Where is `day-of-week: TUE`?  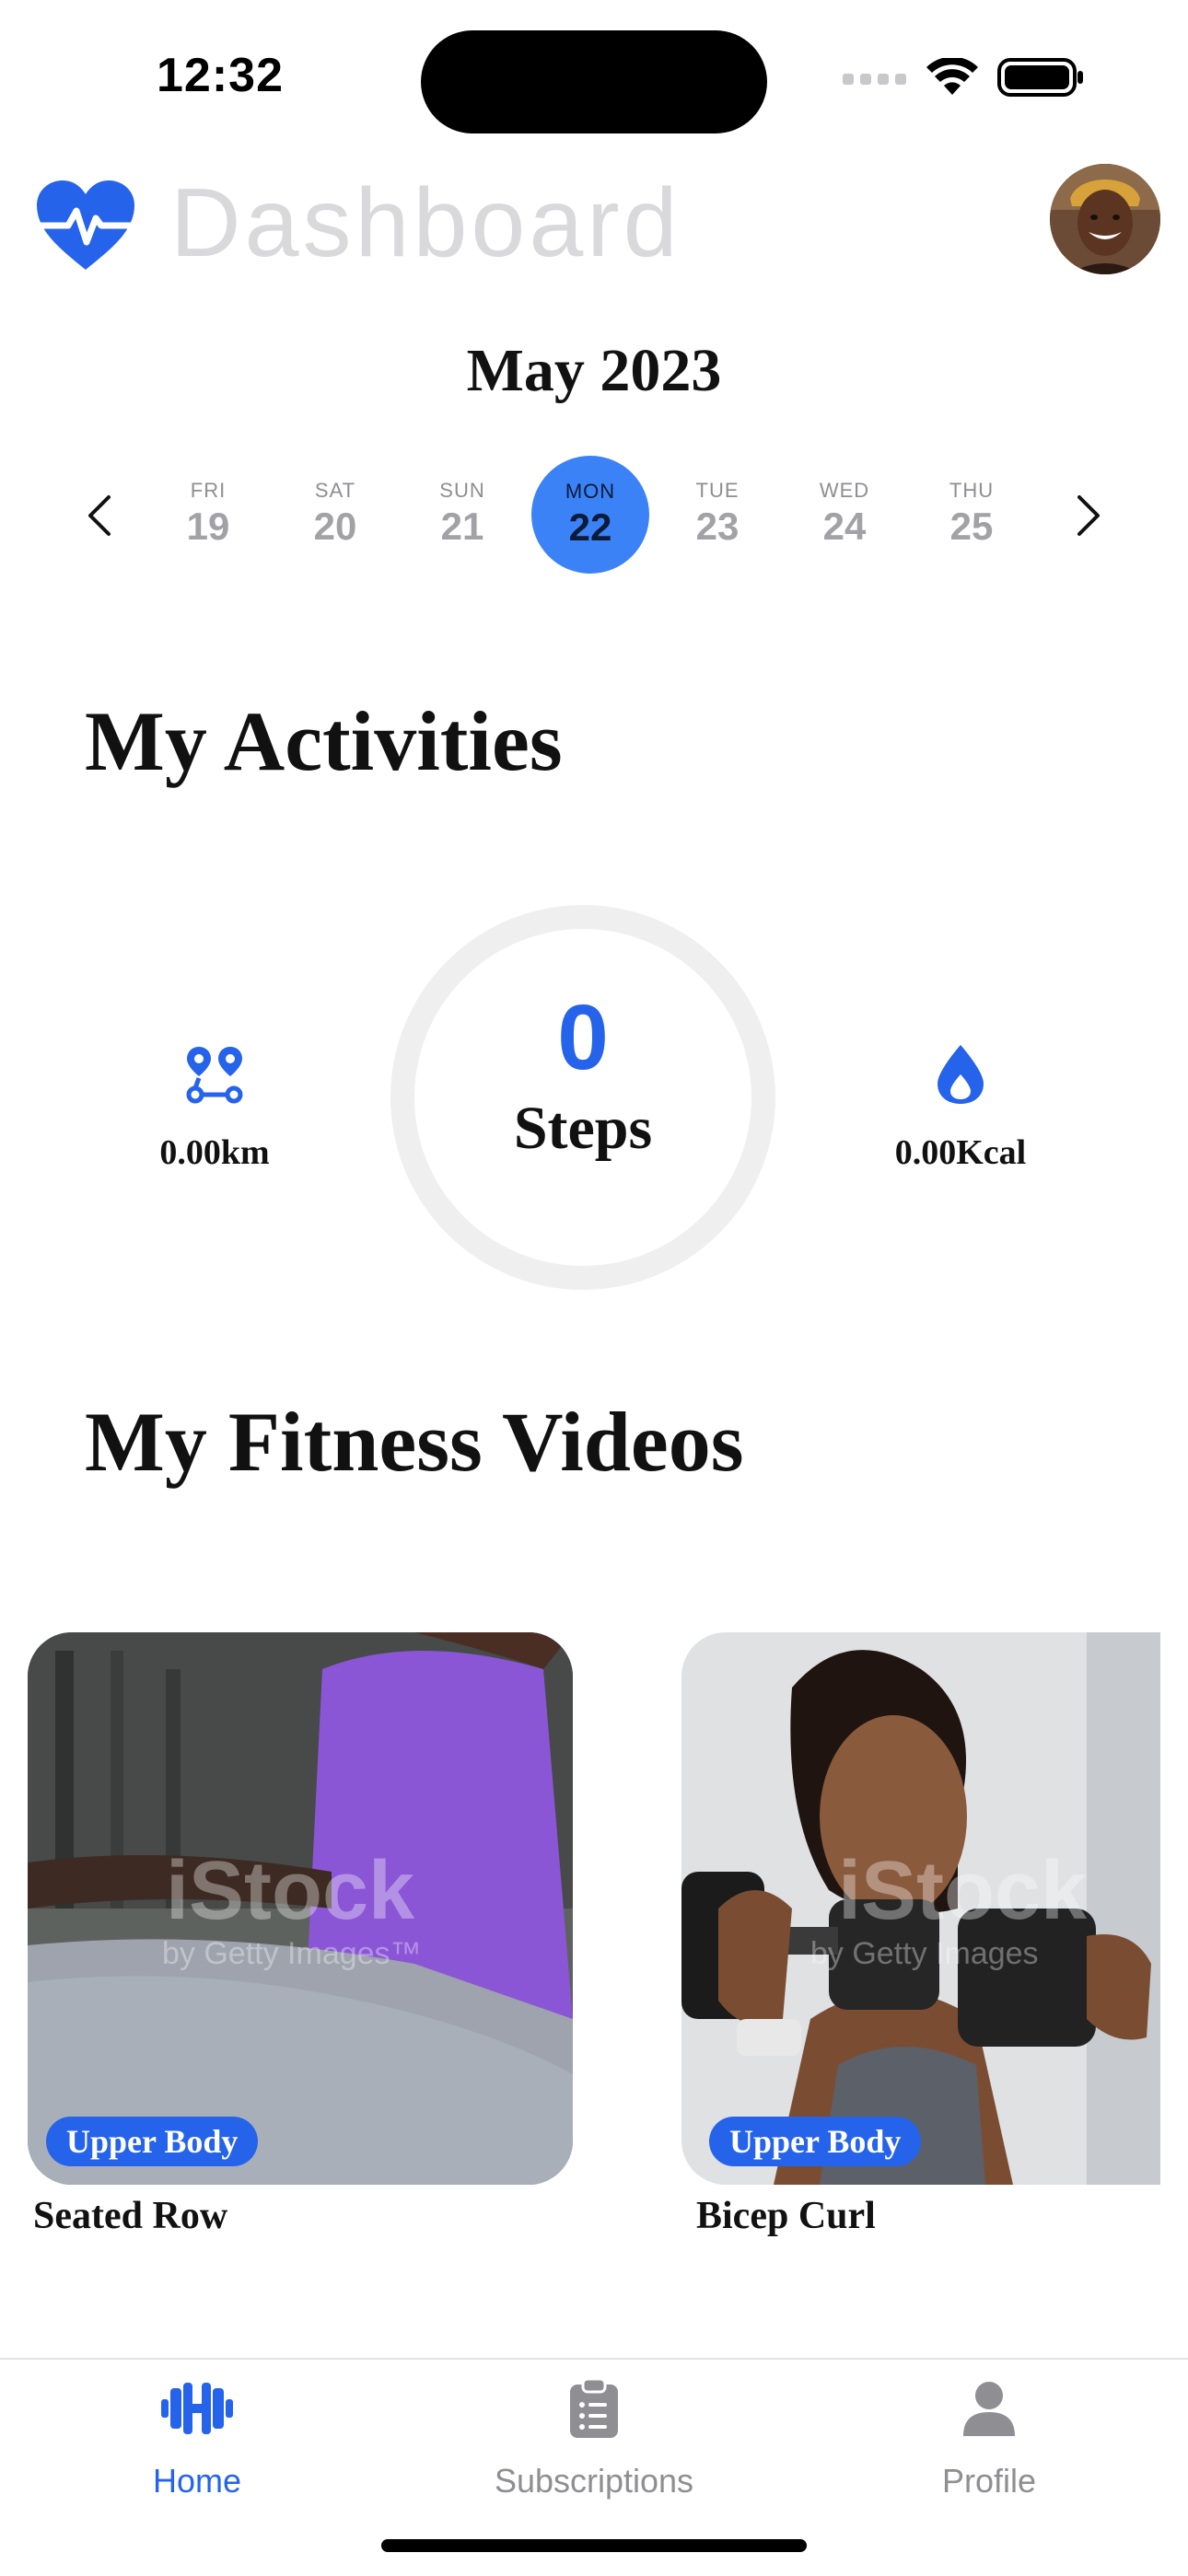
day-of-week: TUE is located at coordinates (717, 490).